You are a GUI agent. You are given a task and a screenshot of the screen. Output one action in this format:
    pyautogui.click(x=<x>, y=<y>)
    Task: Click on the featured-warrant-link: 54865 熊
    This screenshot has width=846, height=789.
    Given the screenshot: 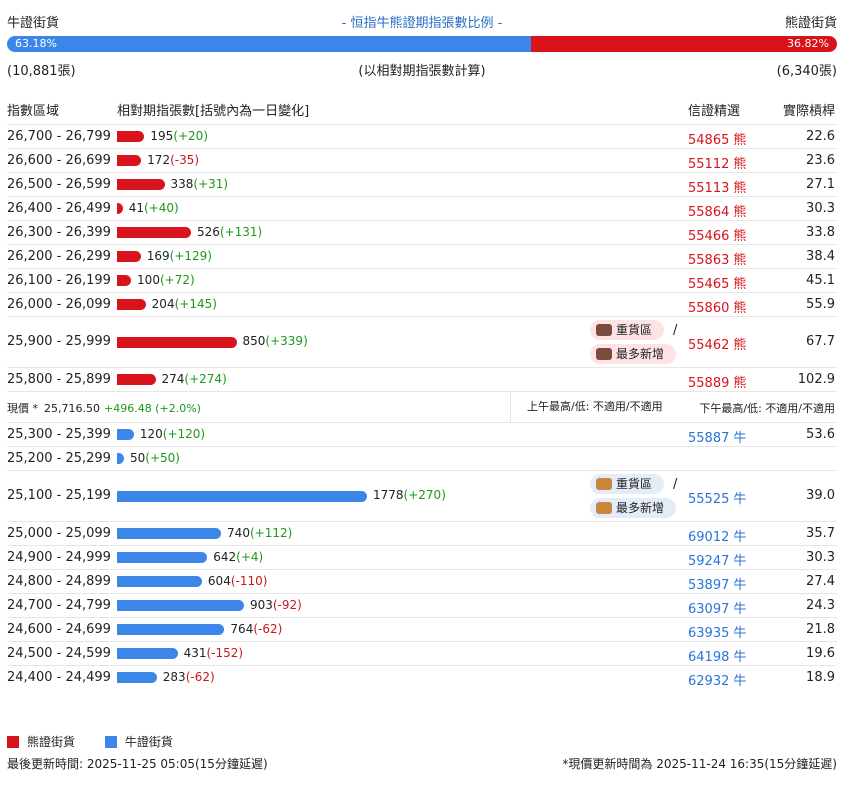 What is the action you would take?
    pyautogui.click(x=717, y=138)
    